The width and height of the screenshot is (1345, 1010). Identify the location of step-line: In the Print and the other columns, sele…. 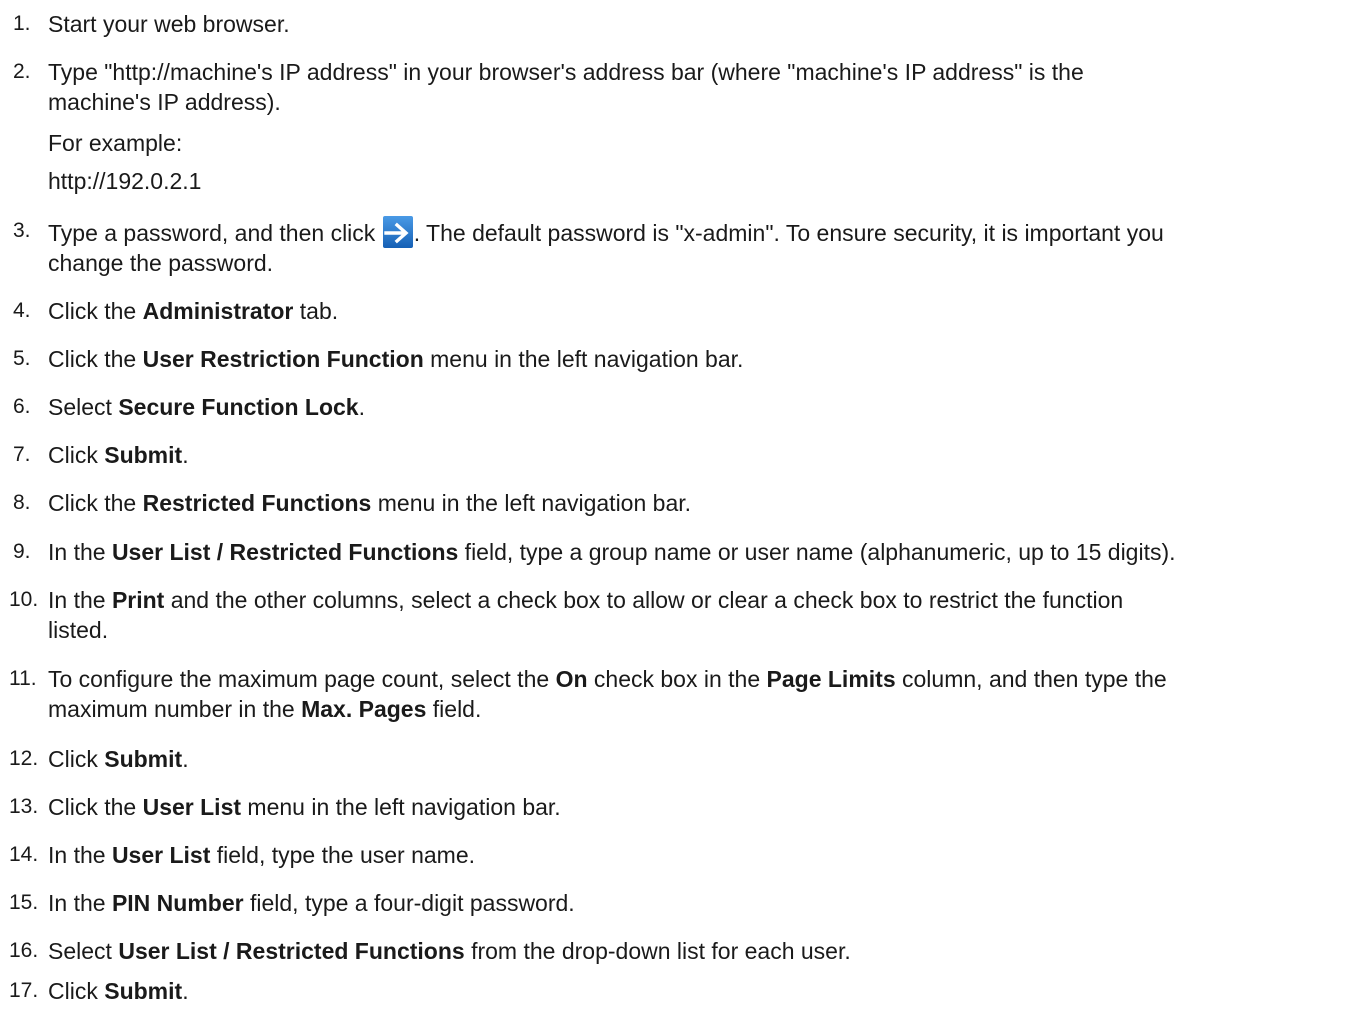
(696, 600).